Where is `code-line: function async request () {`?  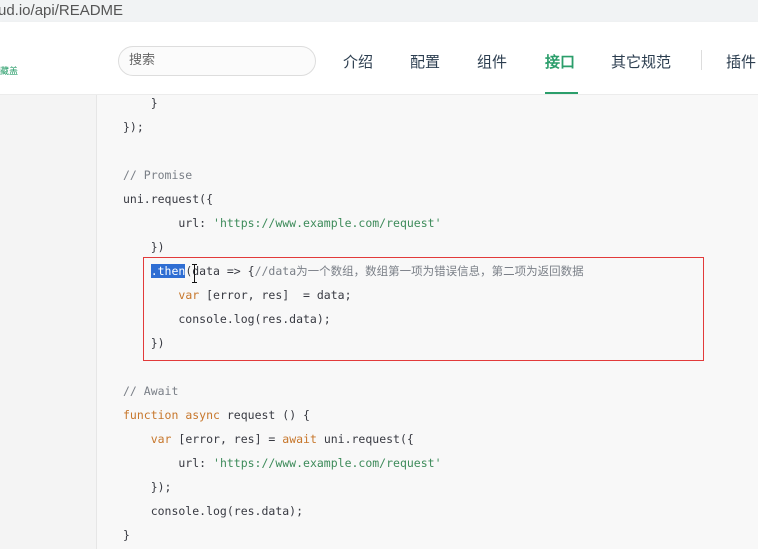
code-line: function async request () { is located at coordinates (216, 415).